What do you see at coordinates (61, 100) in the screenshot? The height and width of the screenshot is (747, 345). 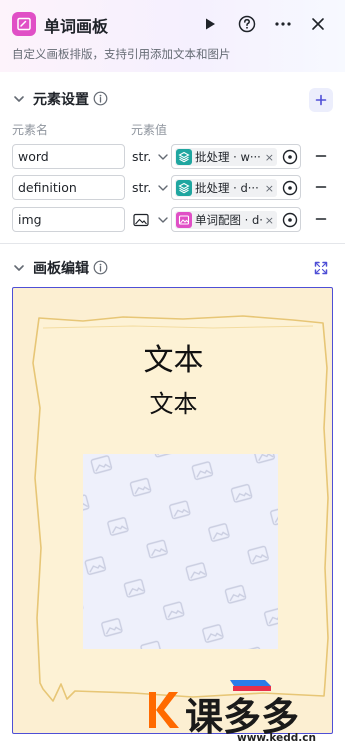 I see `elements-section-title: 元素设置` at bounding box center [61, 100].